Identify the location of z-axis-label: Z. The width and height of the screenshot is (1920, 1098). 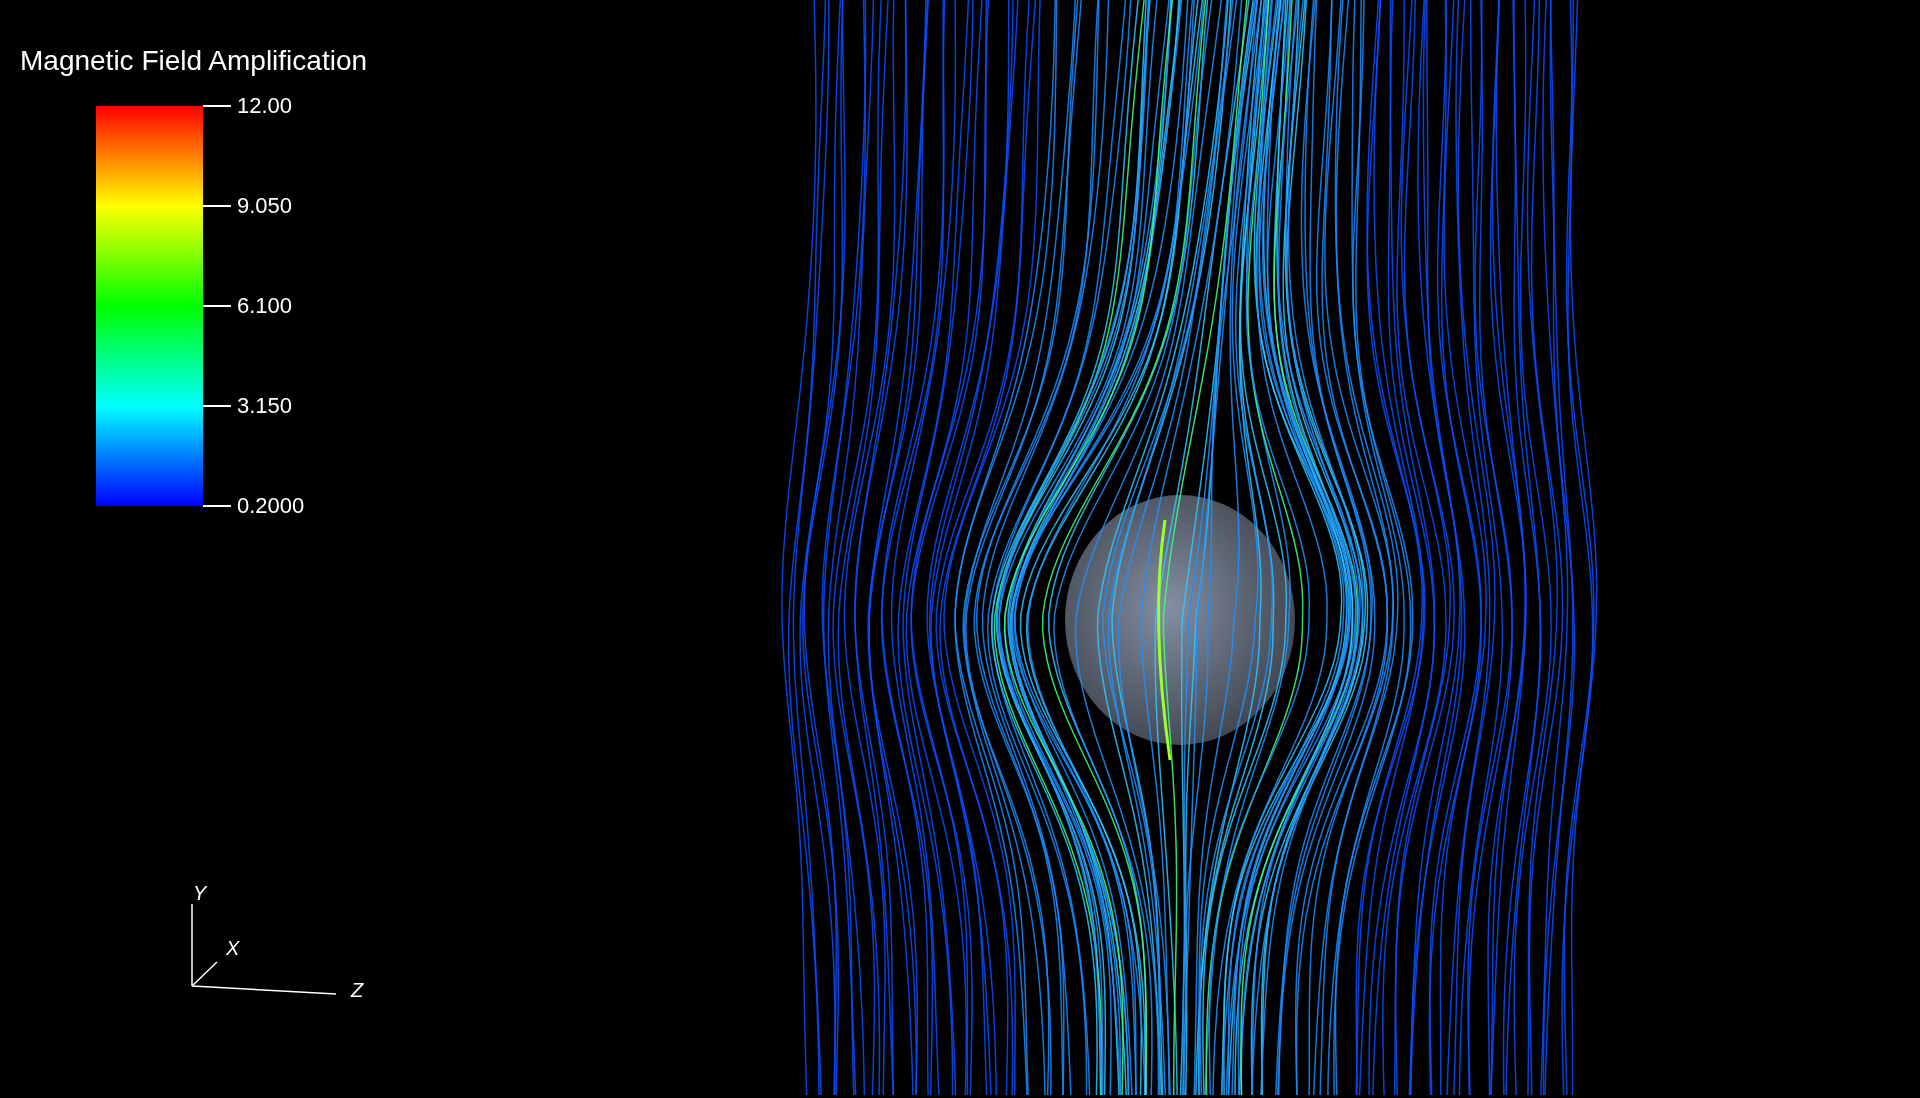
(357, 990).